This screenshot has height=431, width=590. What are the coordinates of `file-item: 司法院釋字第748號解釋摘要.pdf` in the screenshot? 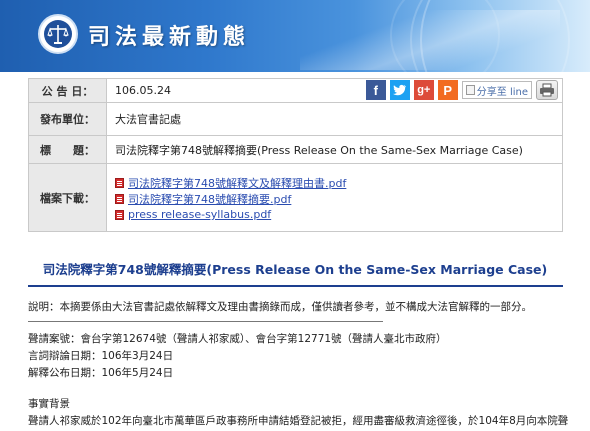 It's located at (338, 199).